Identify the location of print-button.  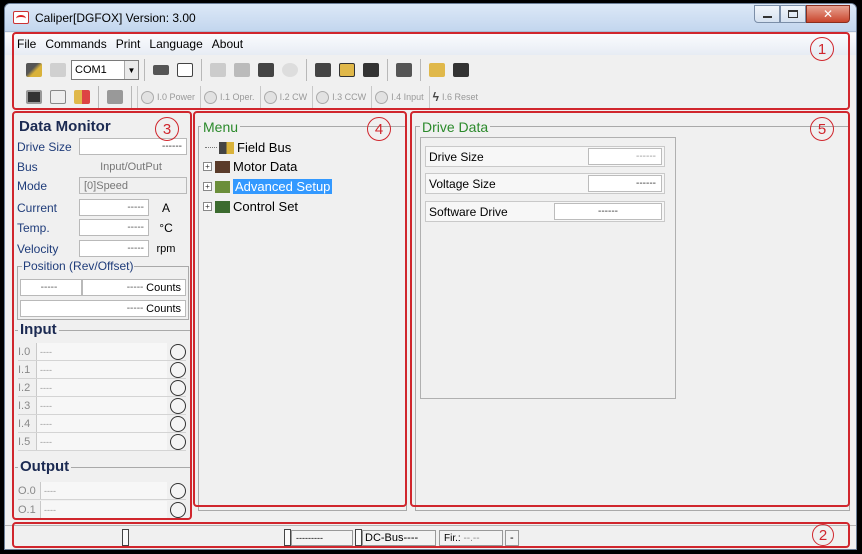
(161, 70).